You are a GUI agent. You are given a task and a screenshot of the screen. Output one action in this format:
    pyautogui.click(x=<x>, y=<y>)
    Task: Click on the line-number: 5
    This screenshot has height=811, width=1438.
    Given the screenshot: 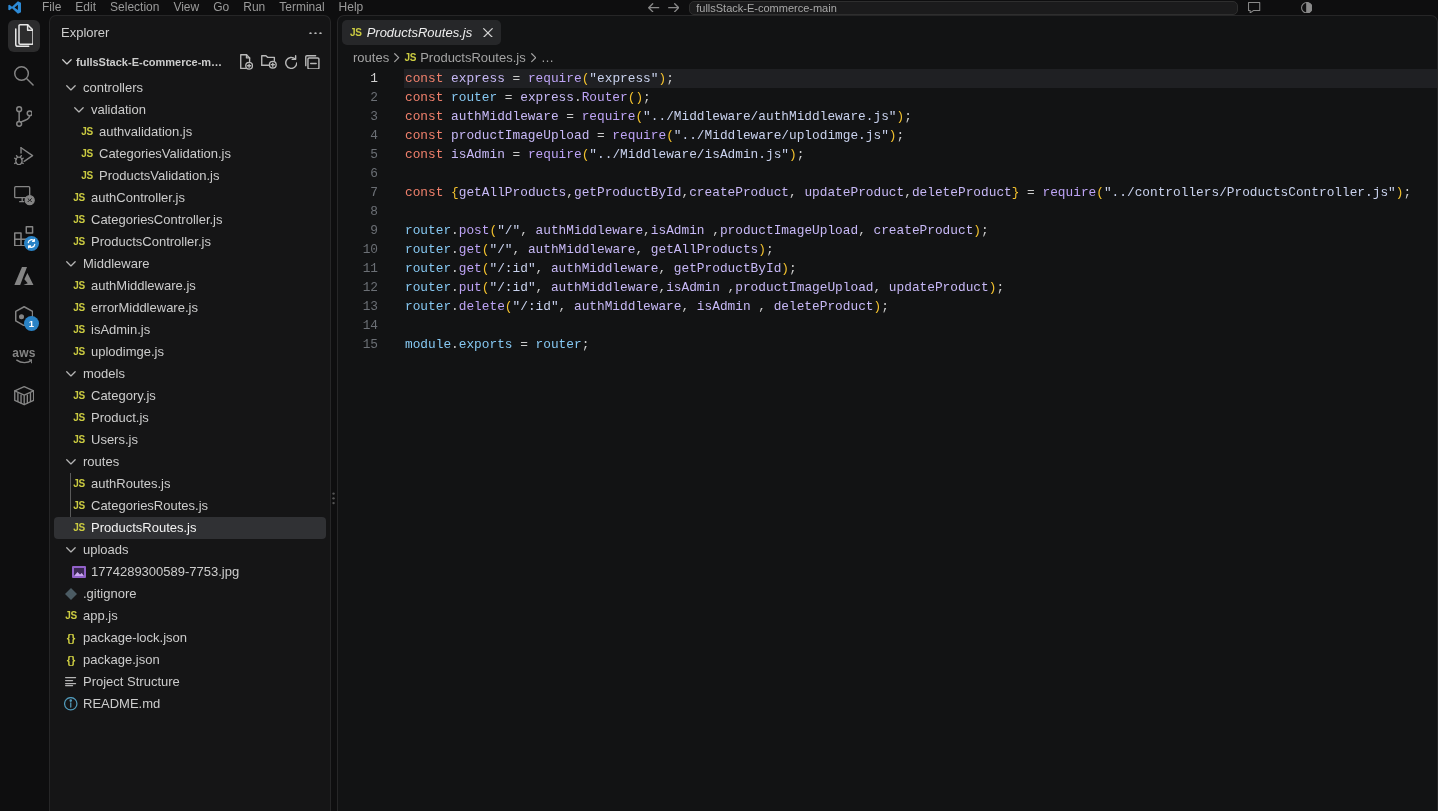 What is the action you would take?
    pyautogui.click(x=373, y=155)
    